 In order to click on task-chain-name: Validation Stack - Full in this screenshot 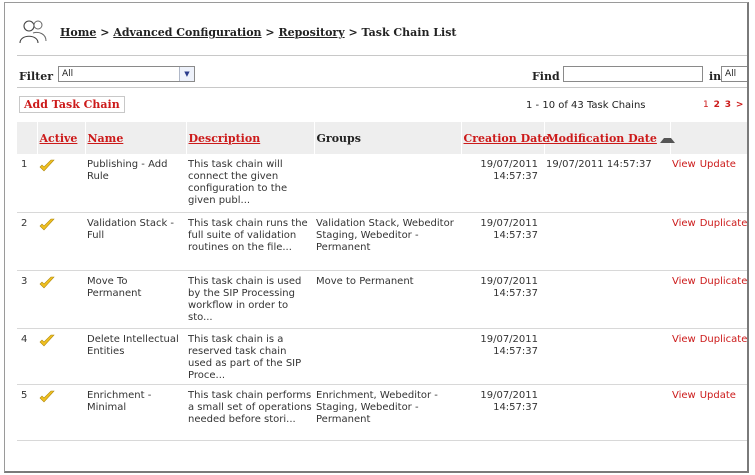, I will do `click(135, 241)`.